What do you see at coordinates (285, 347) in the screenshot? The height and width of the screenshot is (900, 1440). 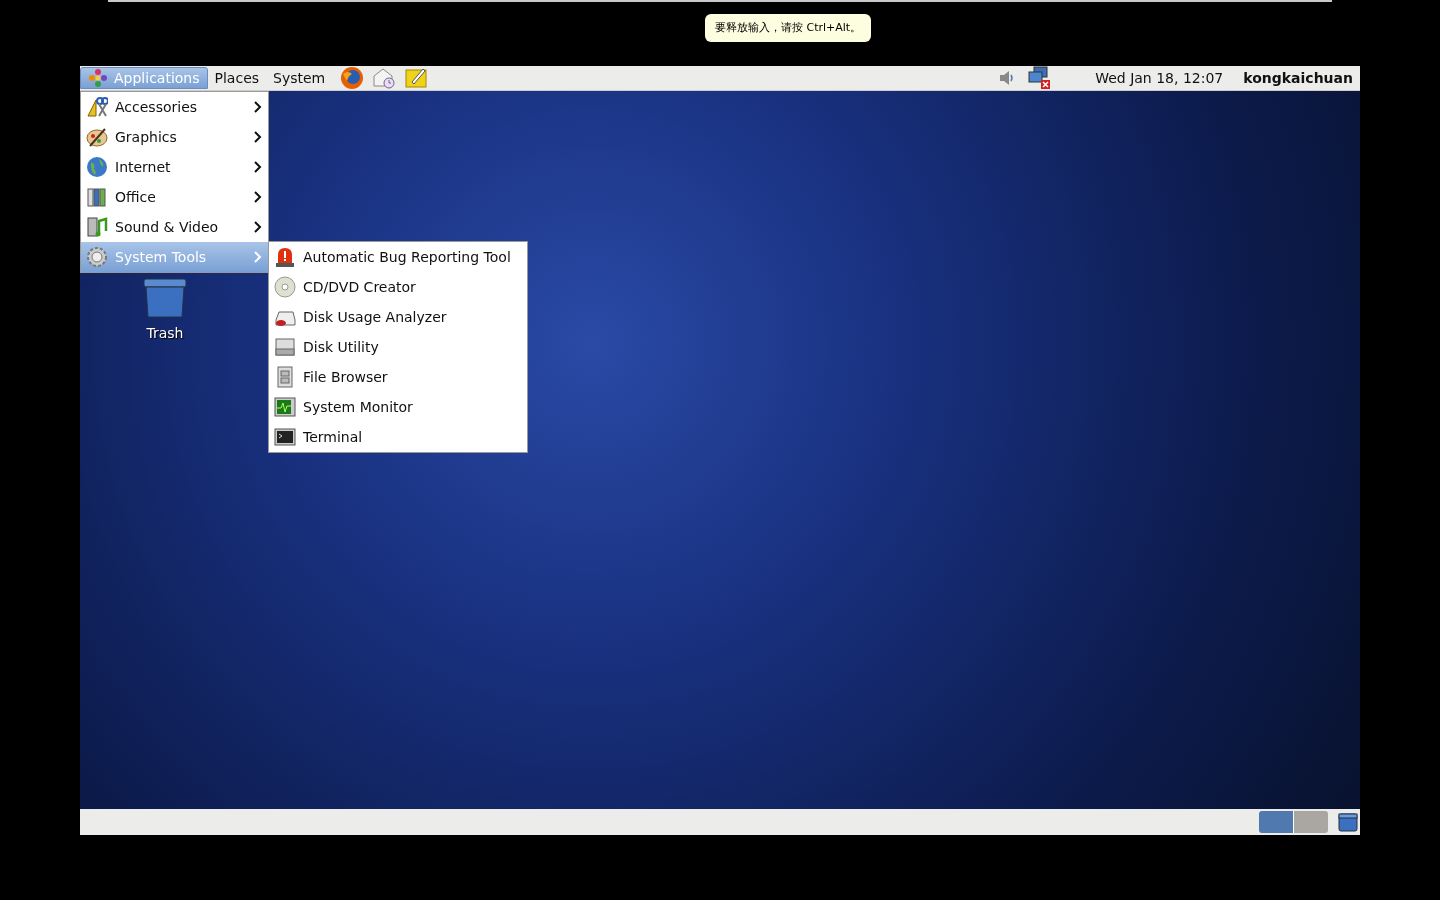 I see `hard-drive-icon` at bounding box center [285, 347].